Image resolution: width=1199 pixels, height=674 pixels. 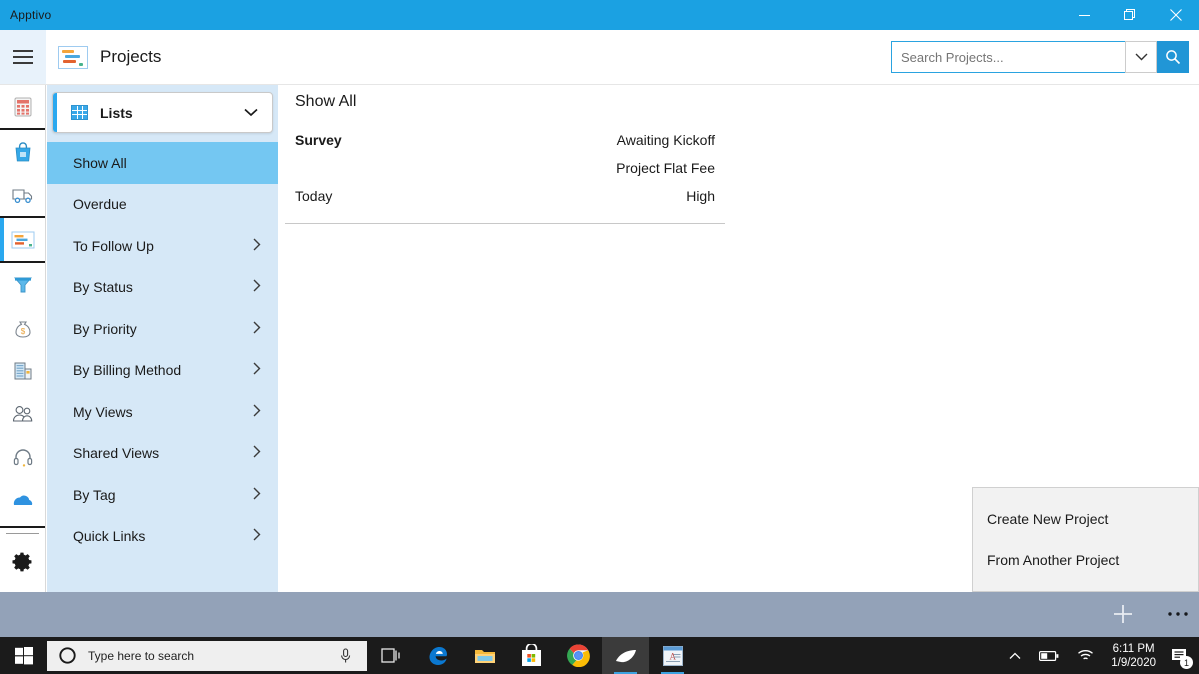 I want to click on show-hidden-icons-chevron, so click(x=1015, y=655).